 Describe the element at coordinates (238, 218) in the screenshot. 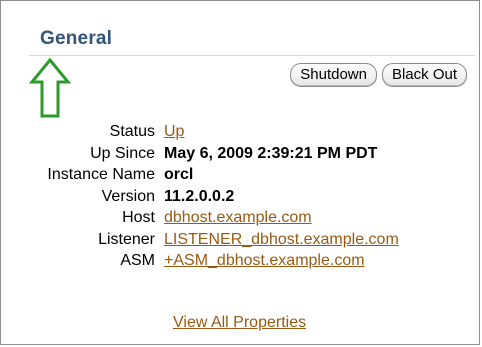

I see `host-link: dbhost.example.com` at that location.